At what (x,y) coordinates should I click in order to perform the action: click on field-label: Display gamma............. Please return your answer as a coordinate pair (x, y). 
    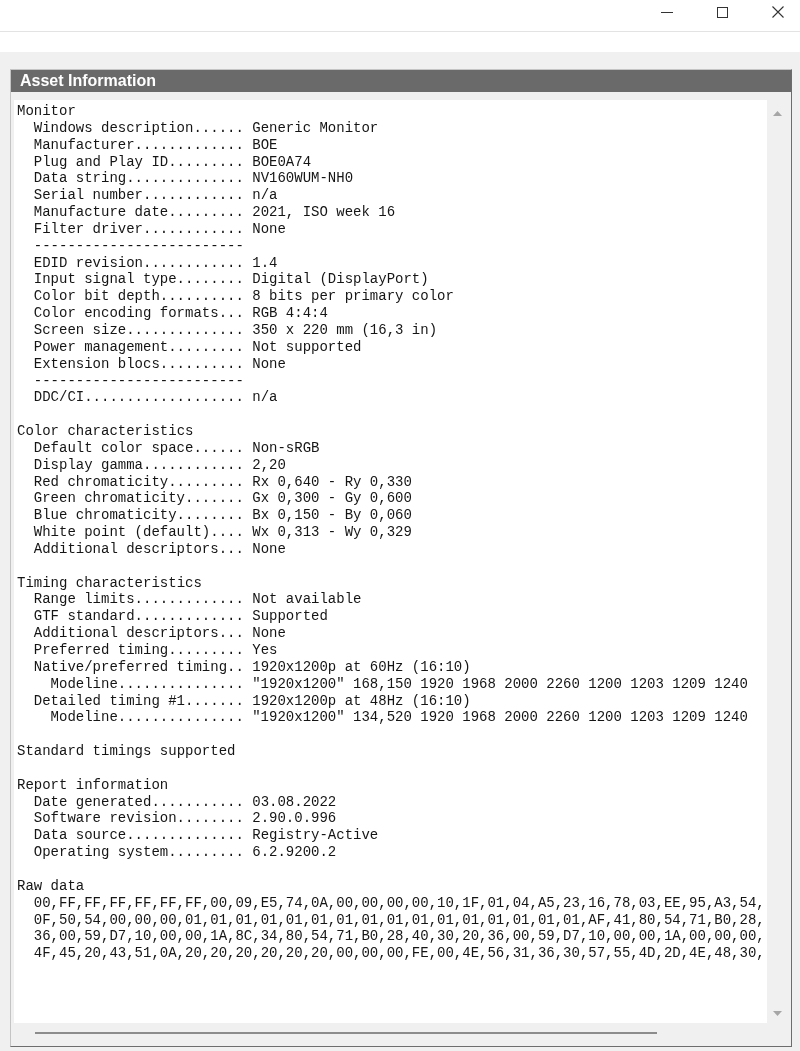
    Looking at the image, I should click on (138, 464).